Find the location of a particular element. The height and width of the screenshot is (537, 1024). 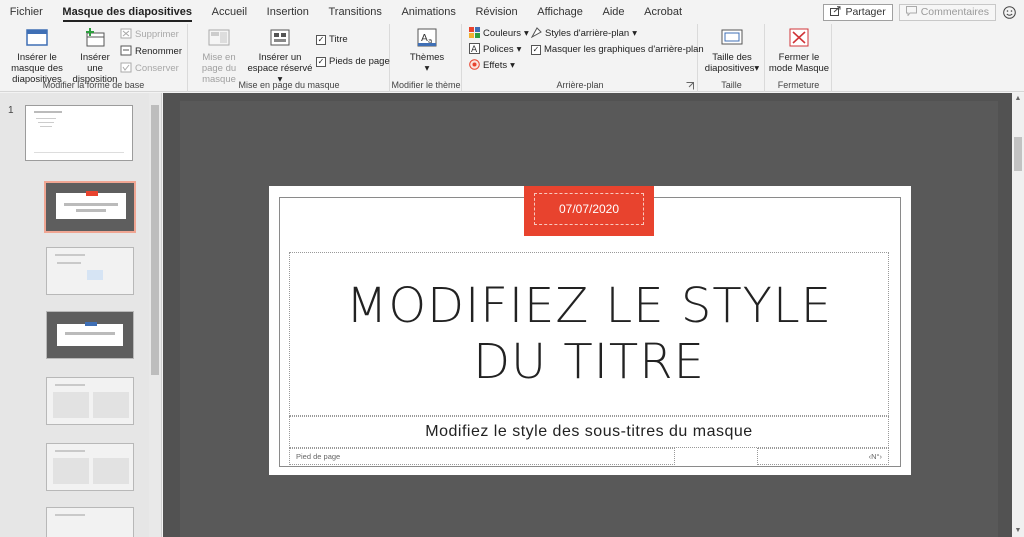

fonts-label: Polices is located at coordinates (498, 49).